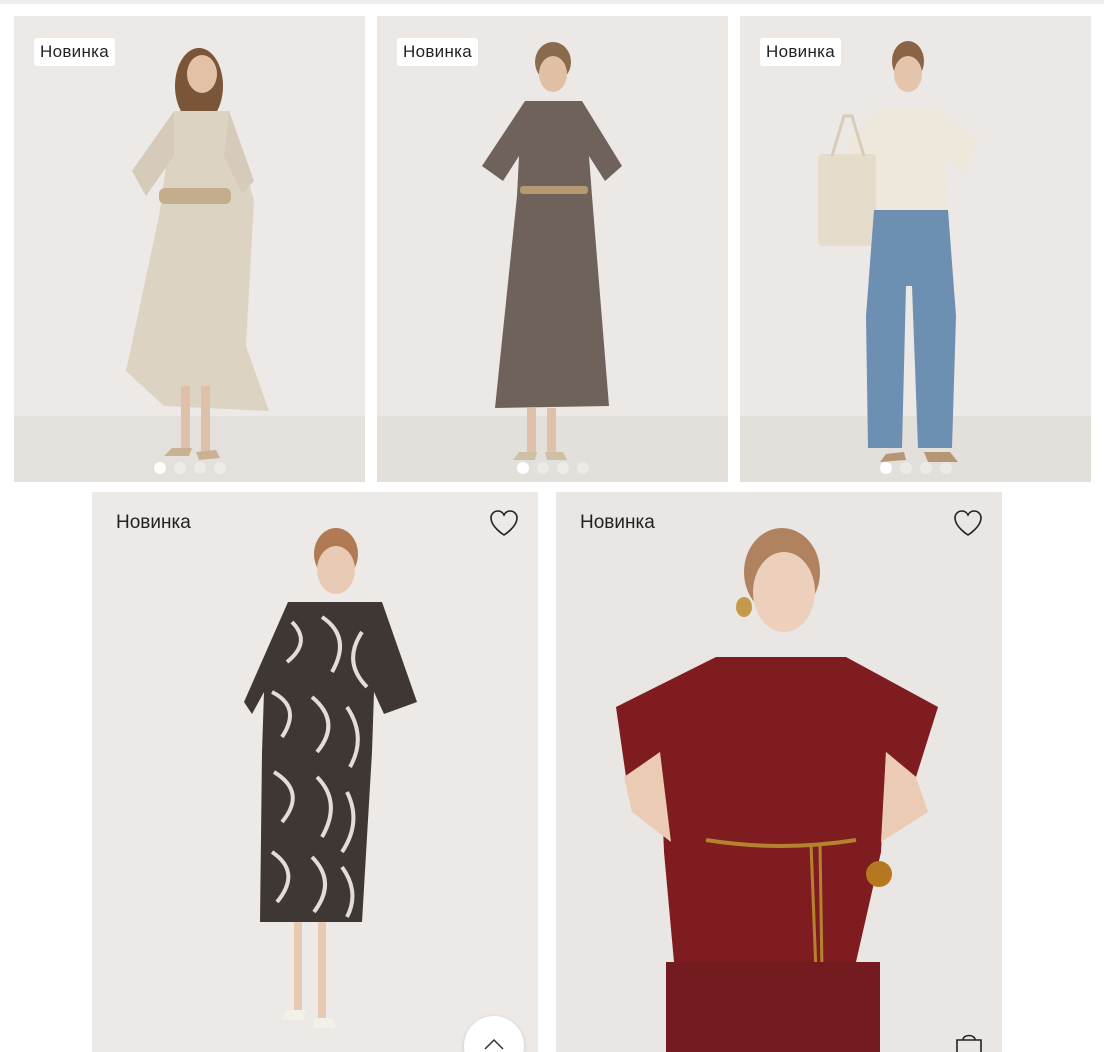 Image resolution: width=1104 pixels, height=1052 pixels. I want to click on shopping-bag-icon, so click(969, 1041).